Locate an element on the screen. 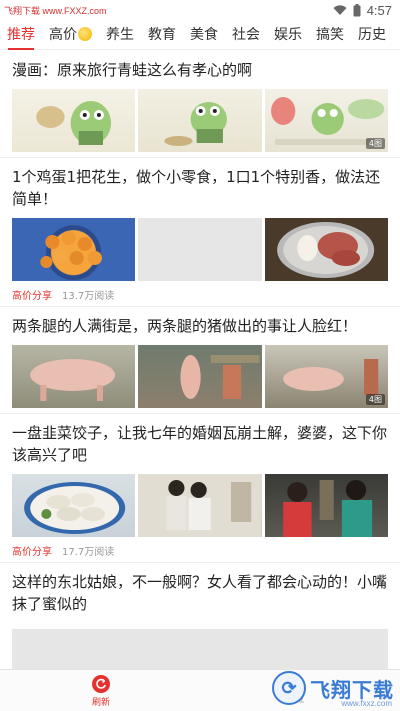 The width and height of the screenshot is (400, 711). coin-icon is located at coordinates (85, 33).